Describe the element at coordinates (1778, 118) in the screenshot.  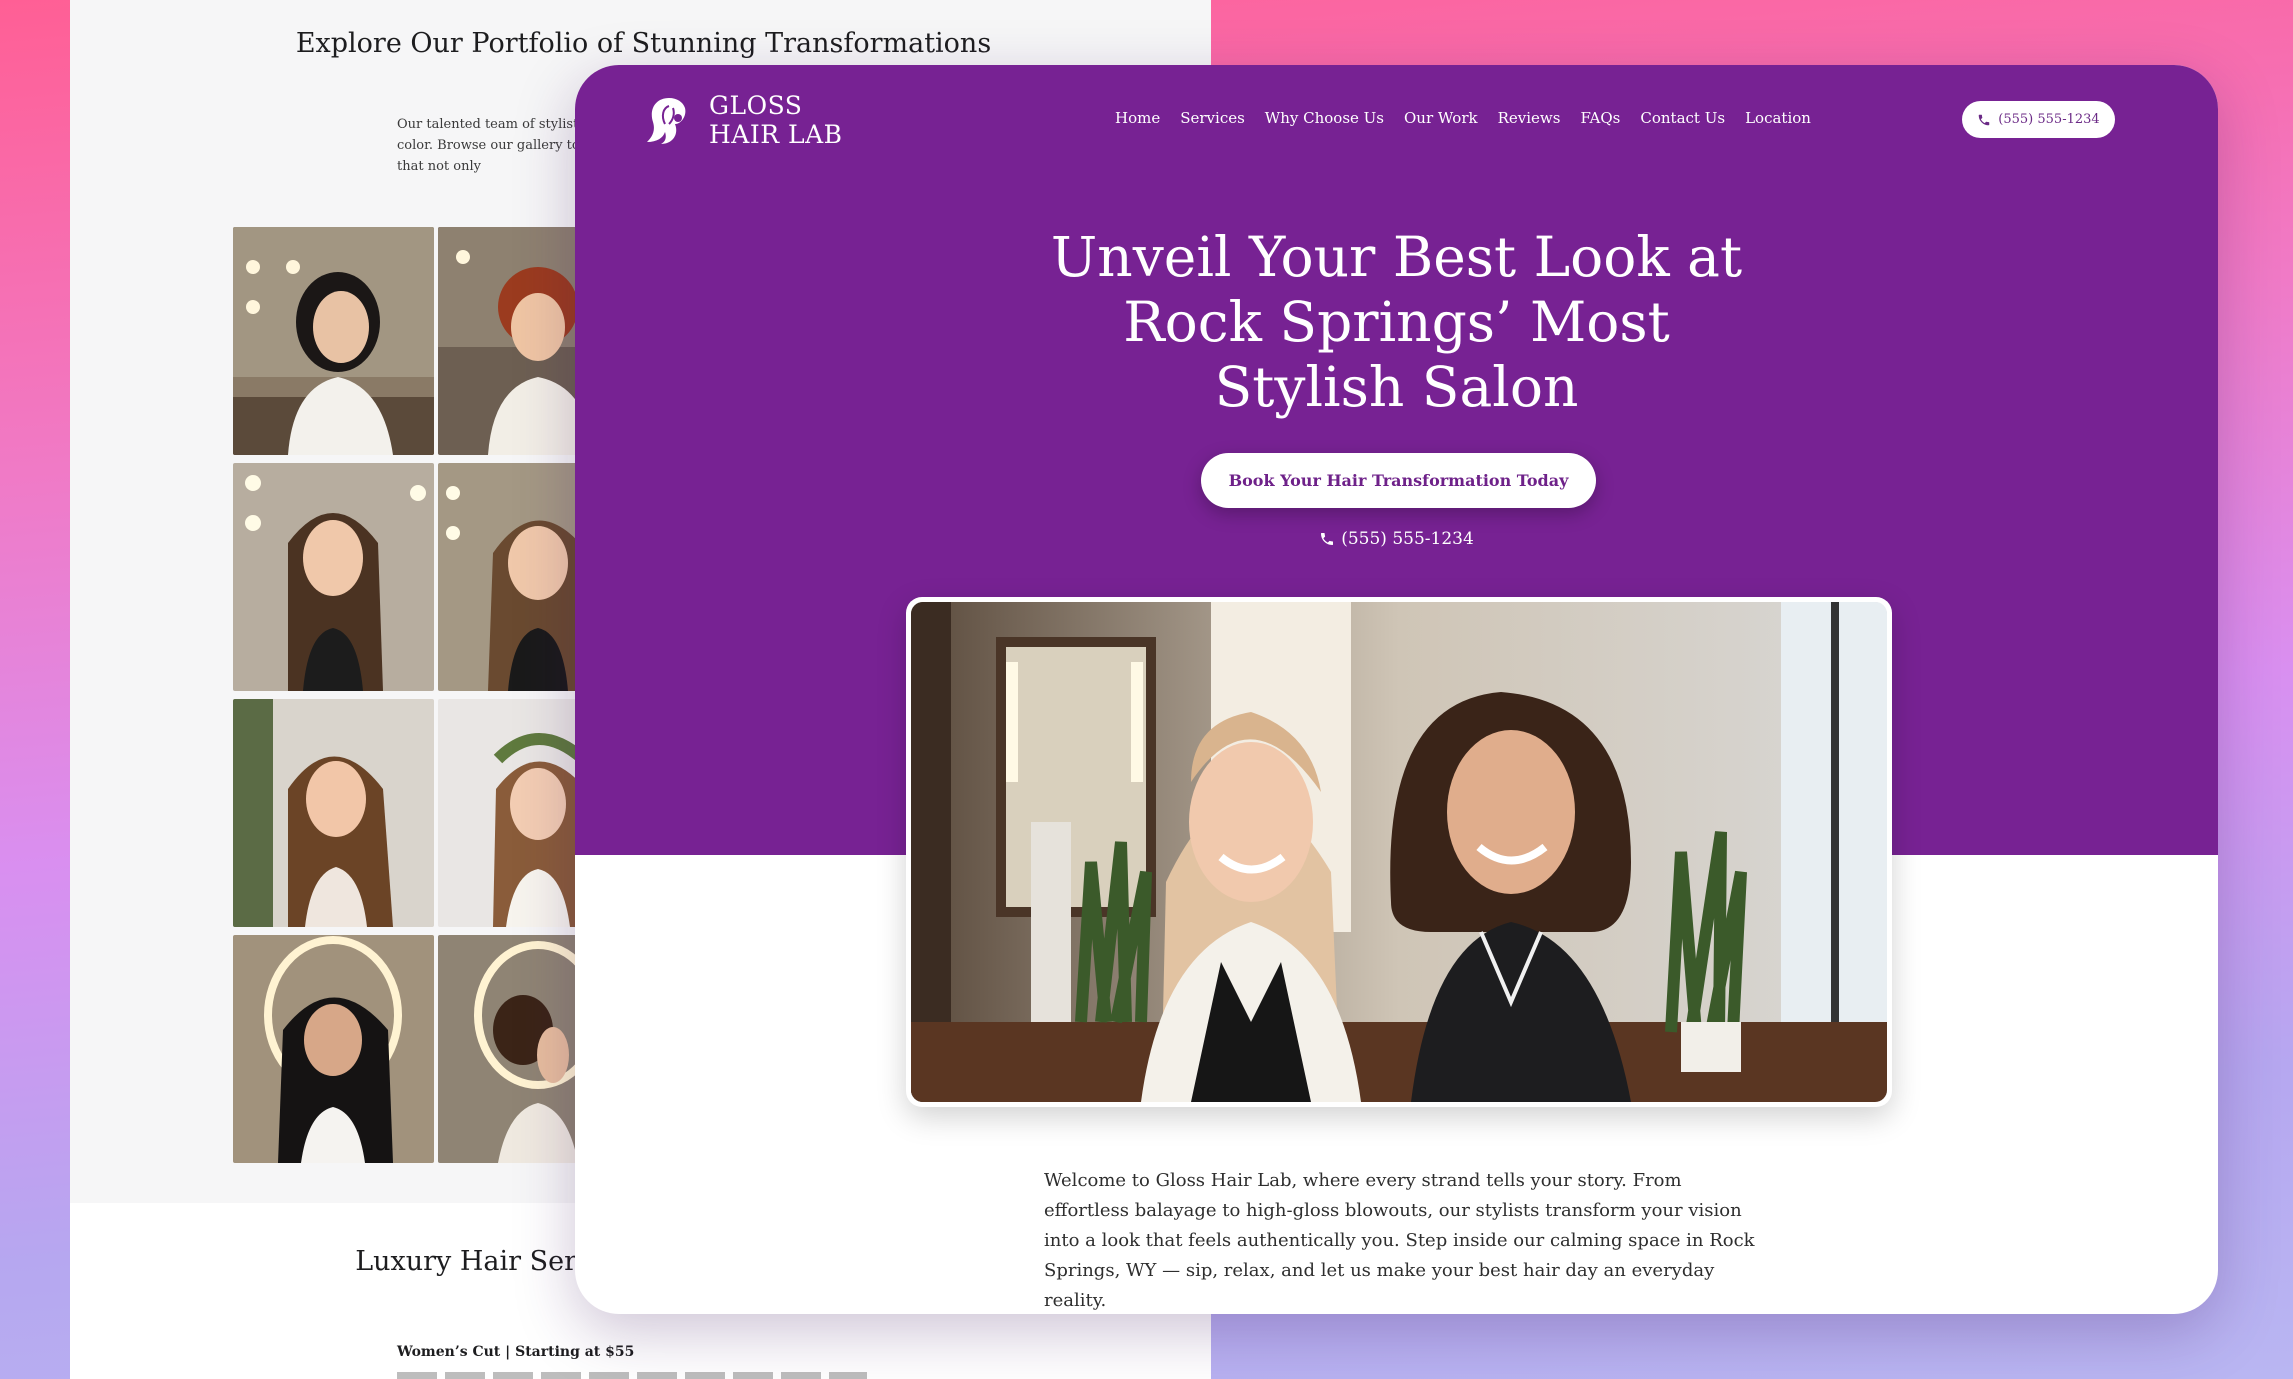
I see `nav-location: Location` at that location.